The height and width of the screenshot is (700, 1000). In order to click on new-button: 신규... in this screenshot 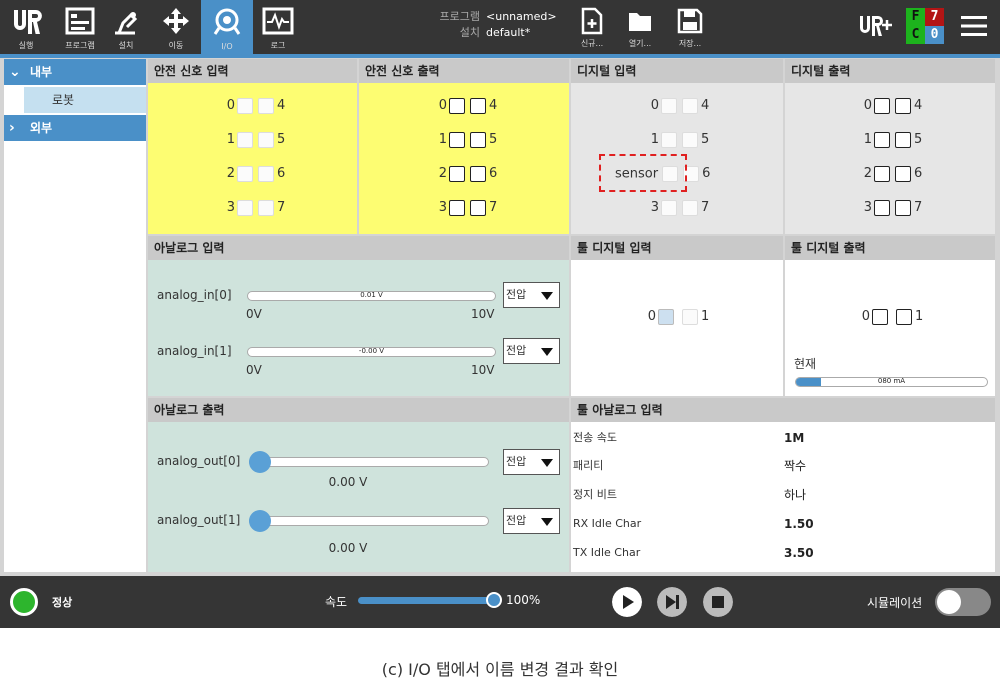, I will do `click(592, 28)`.